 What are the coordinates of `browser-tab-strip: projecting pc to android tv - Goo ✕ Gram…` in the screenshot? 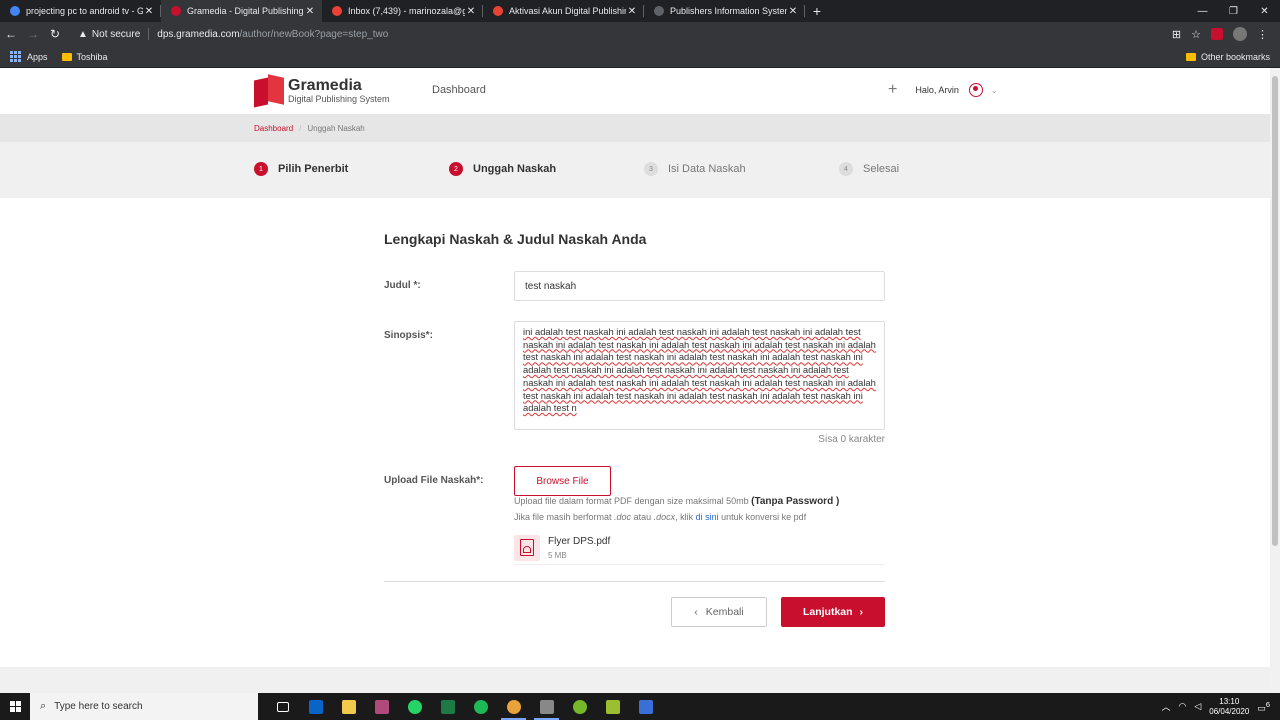 It's located at (640, 11).